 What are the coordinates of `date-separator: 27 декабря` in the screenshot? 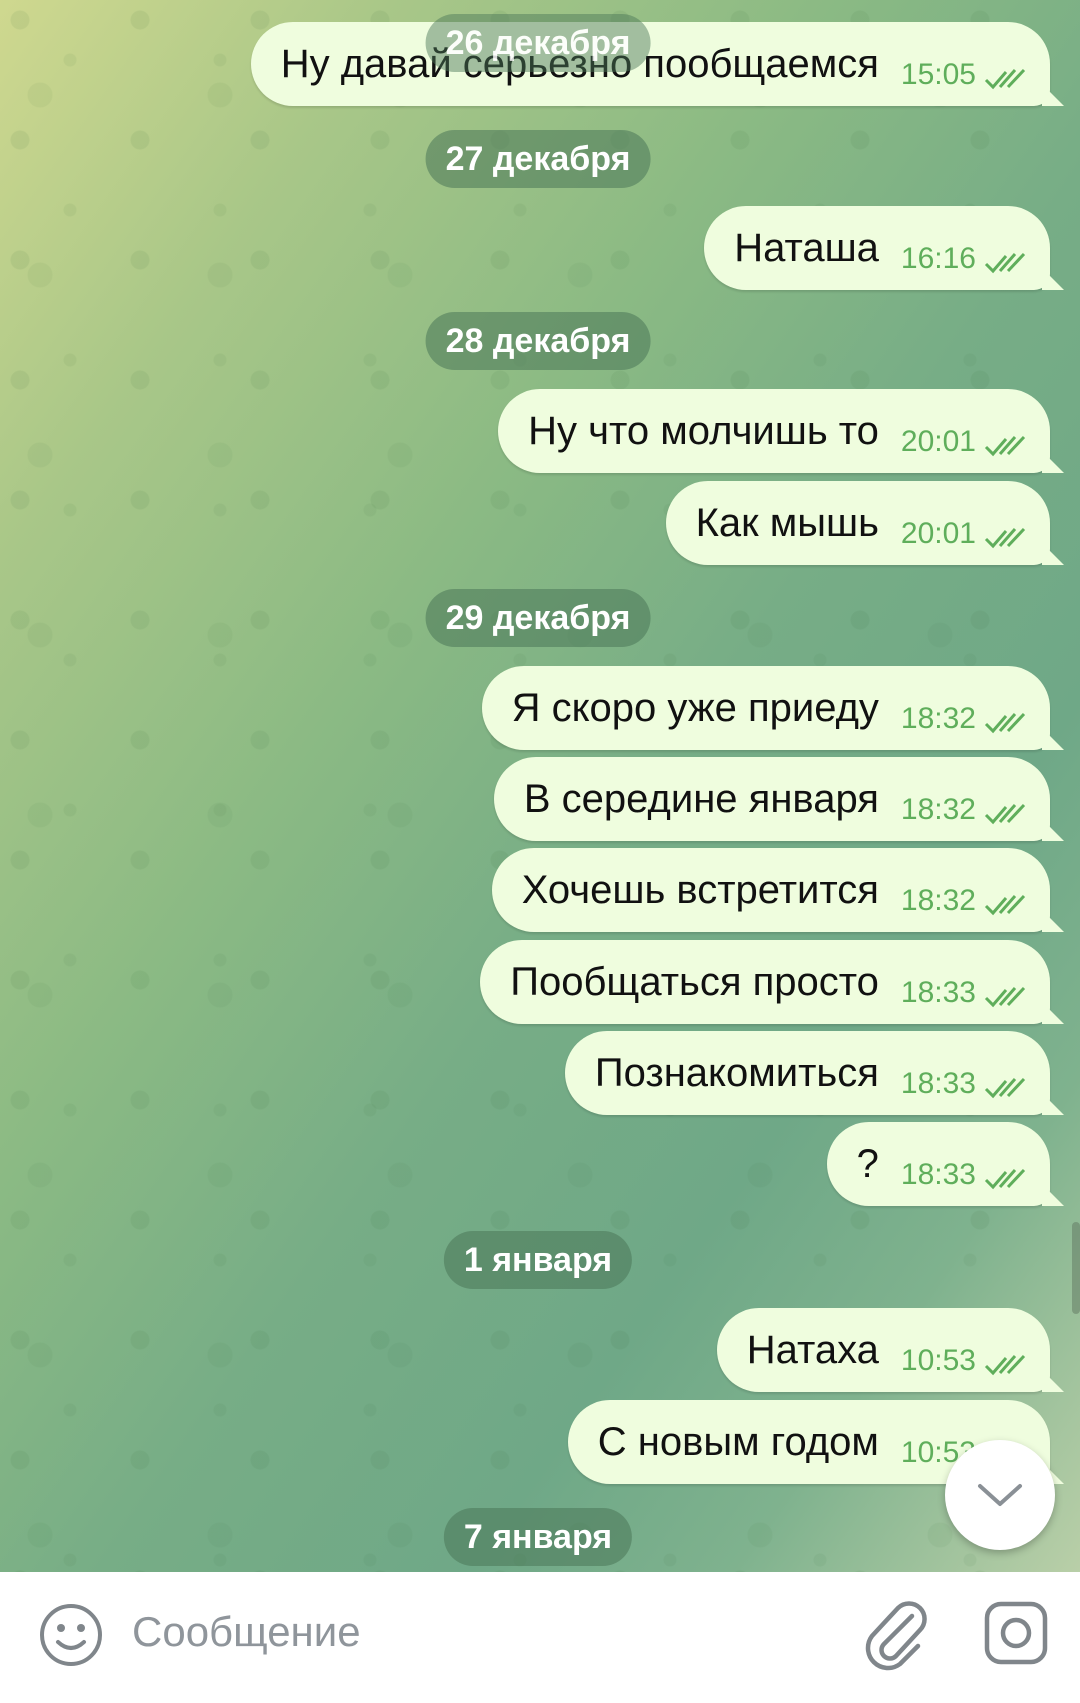 It's located at (538, 159).